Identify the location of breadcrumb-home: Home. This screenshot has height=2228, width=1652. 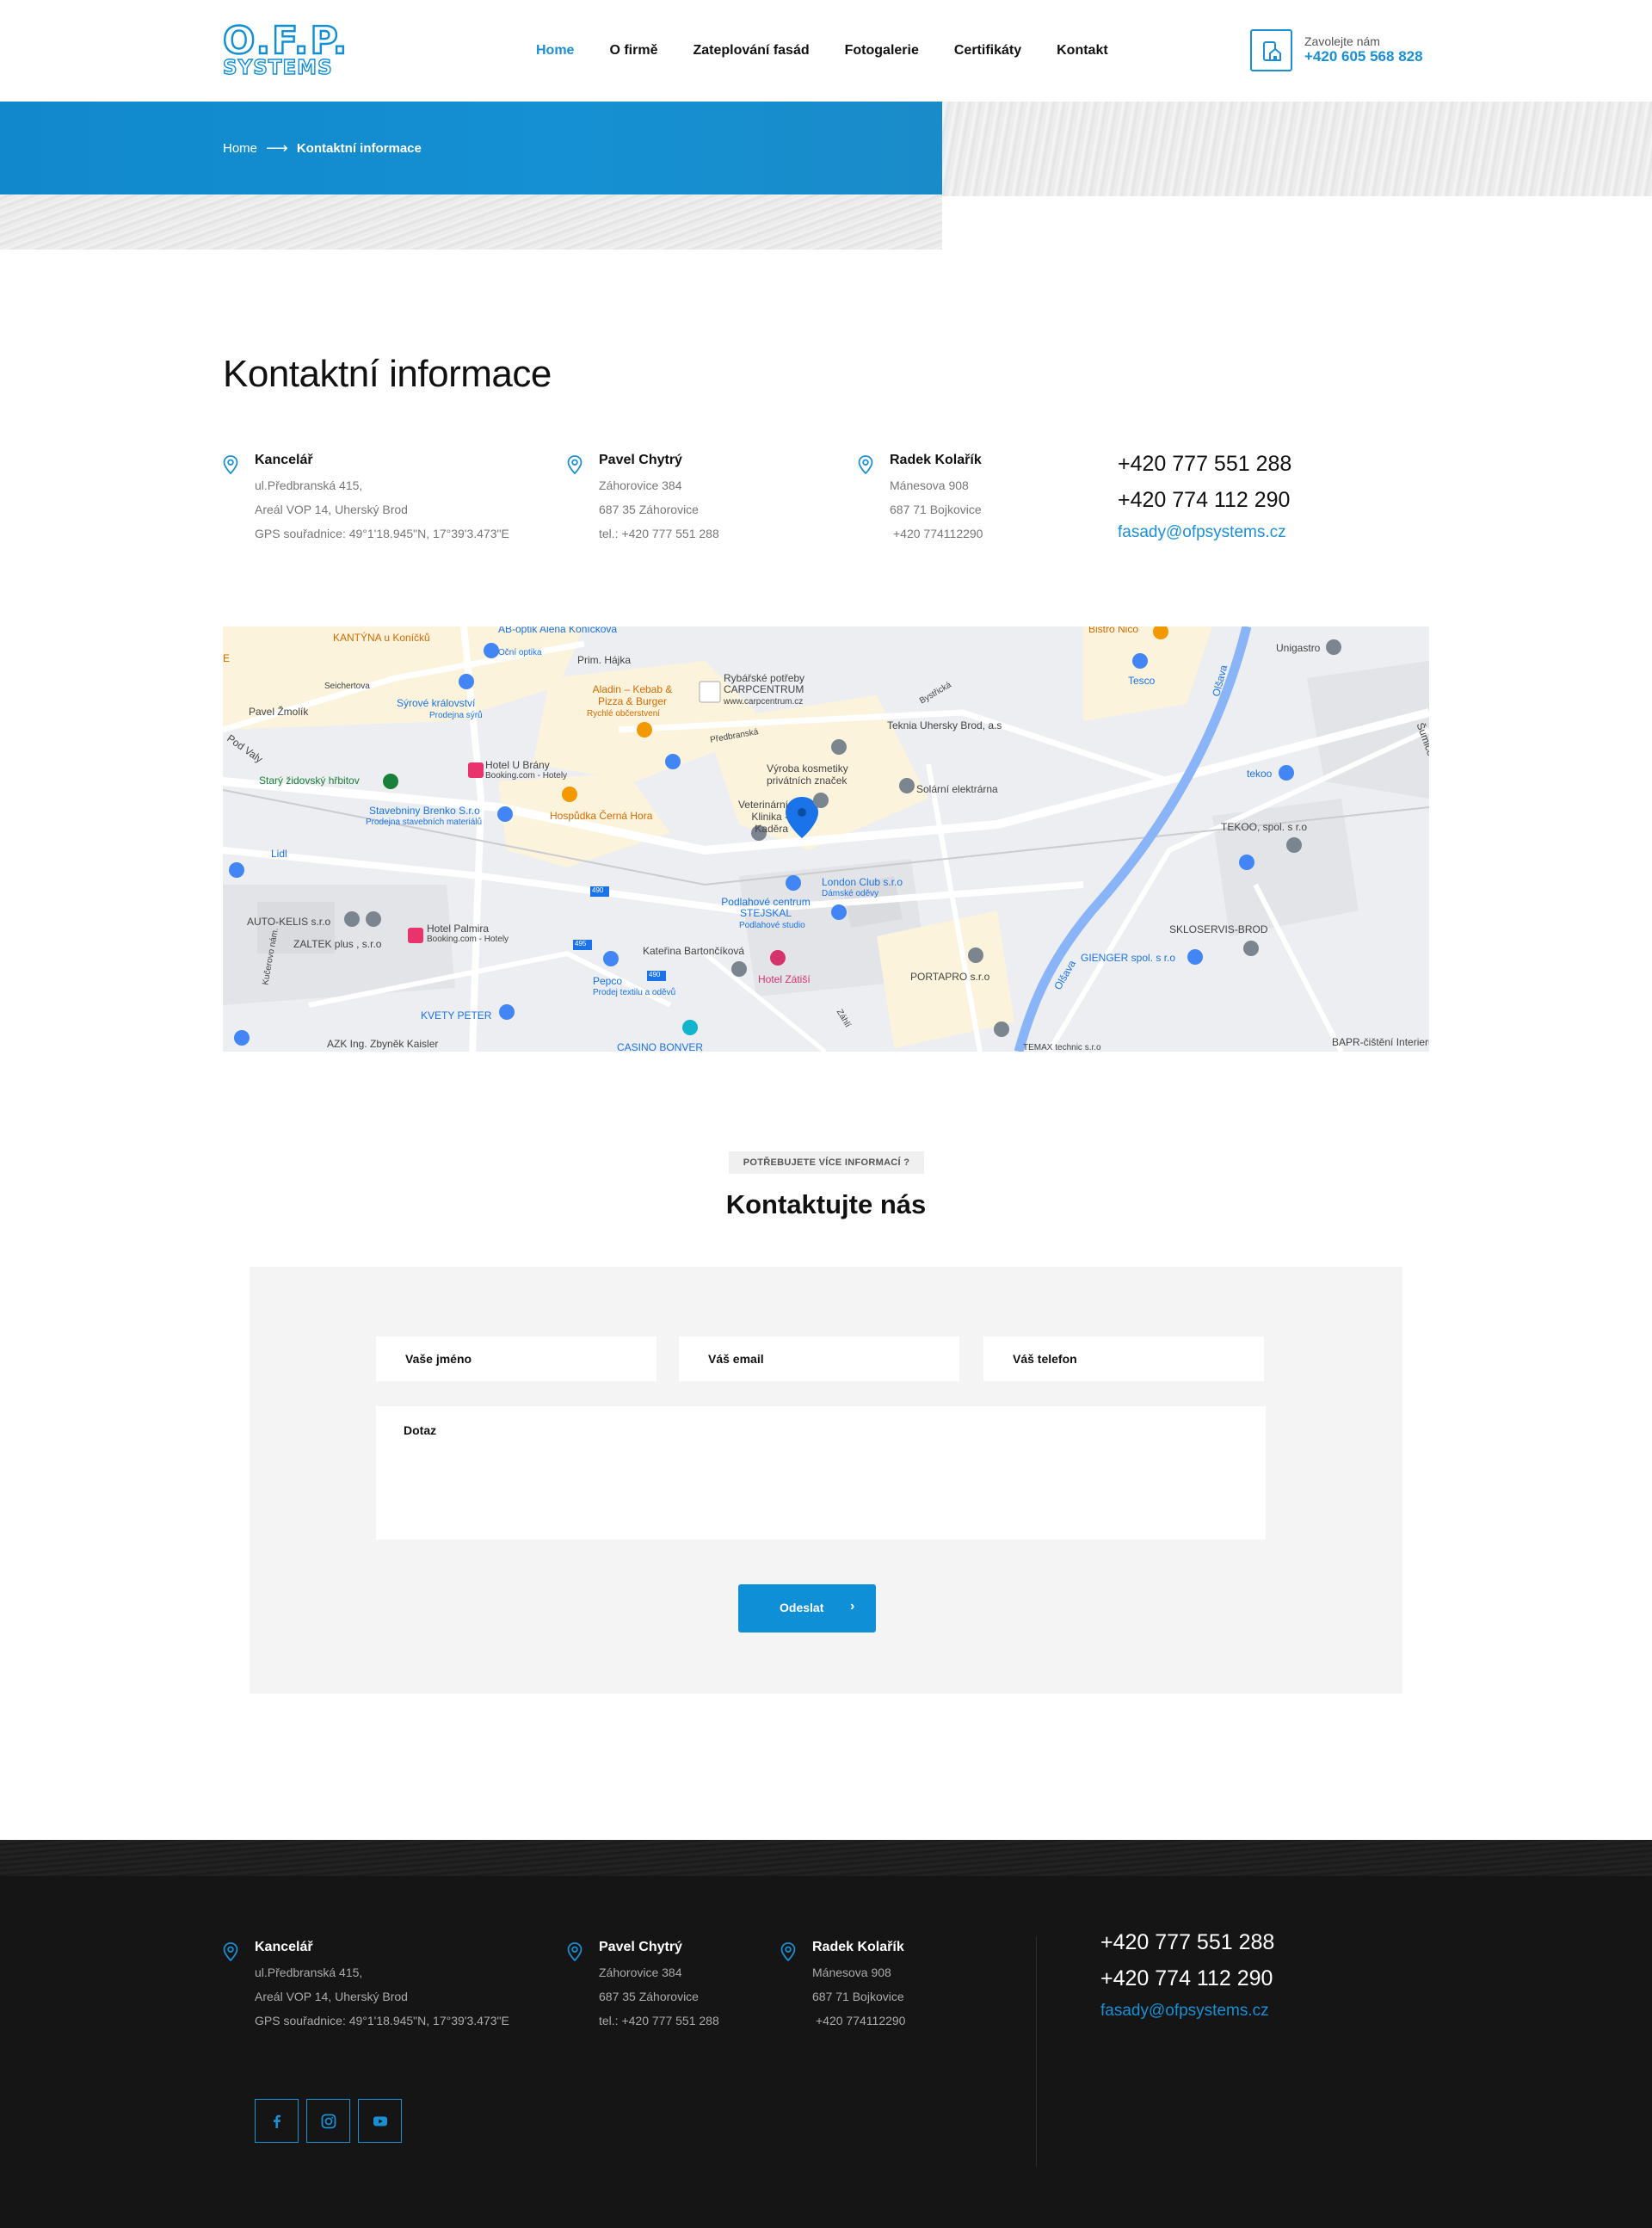
(240, 148).